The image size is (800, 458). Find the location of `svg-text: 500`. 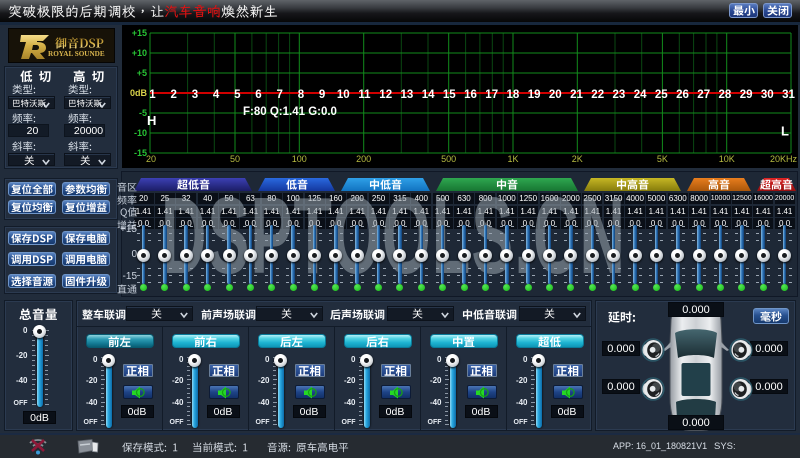

svg-text: 500 is located at coordinates (448, 159).